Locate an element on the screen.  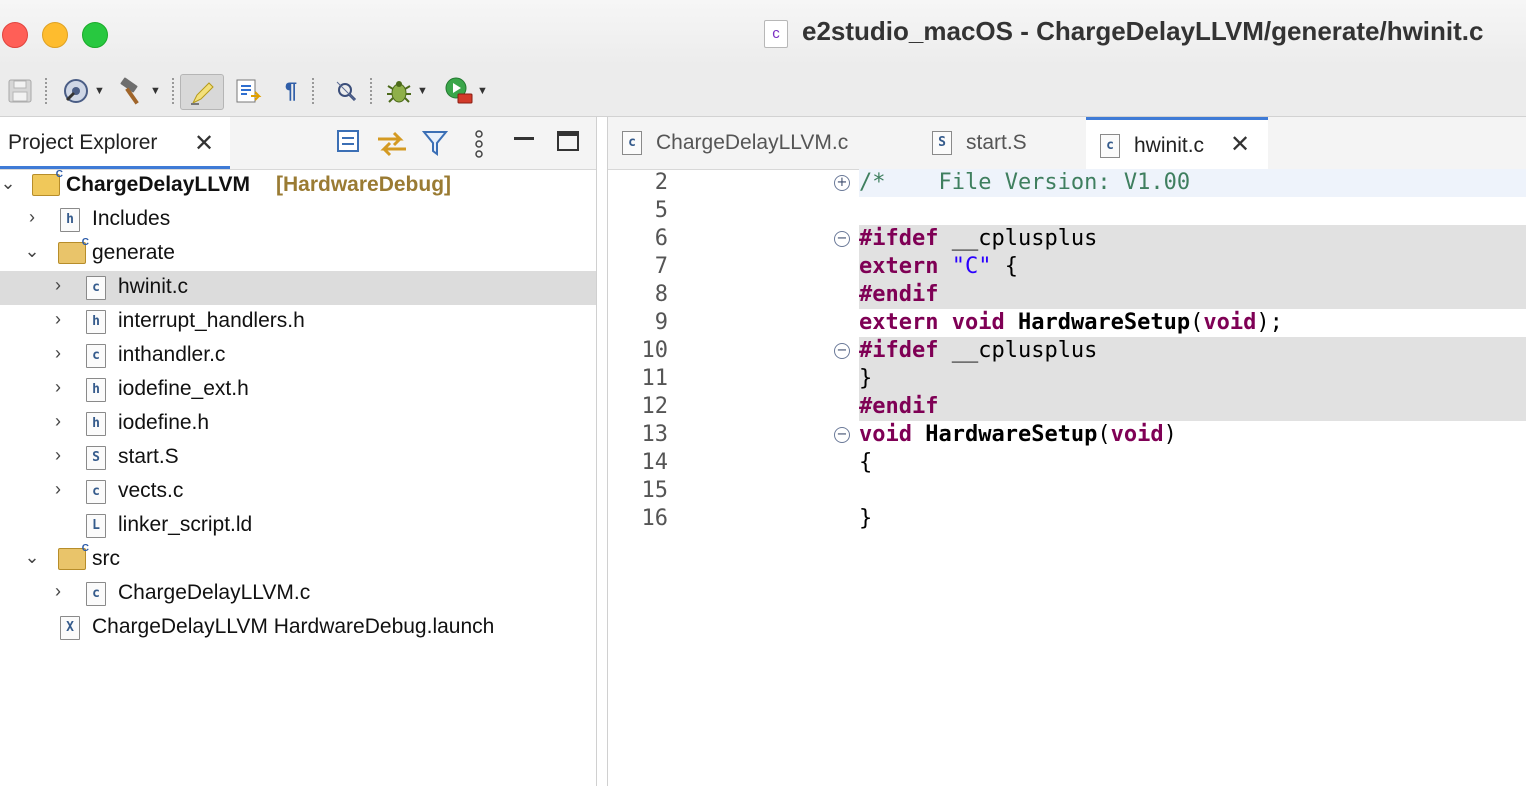
toolbar-separator is located at coordinates (314, 91).